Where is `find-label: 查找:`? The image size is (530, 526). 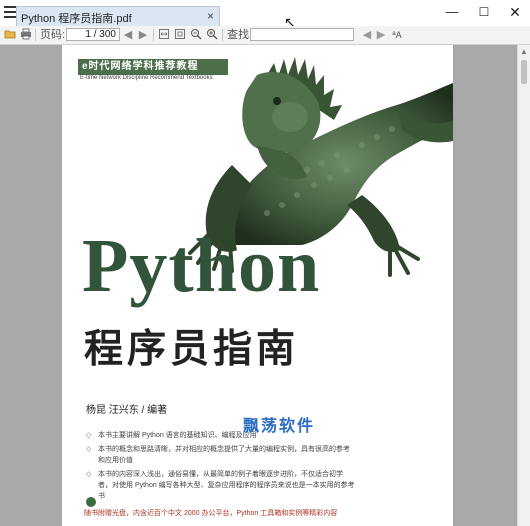 find-label: 查找: is located at coordinates (240, 35).